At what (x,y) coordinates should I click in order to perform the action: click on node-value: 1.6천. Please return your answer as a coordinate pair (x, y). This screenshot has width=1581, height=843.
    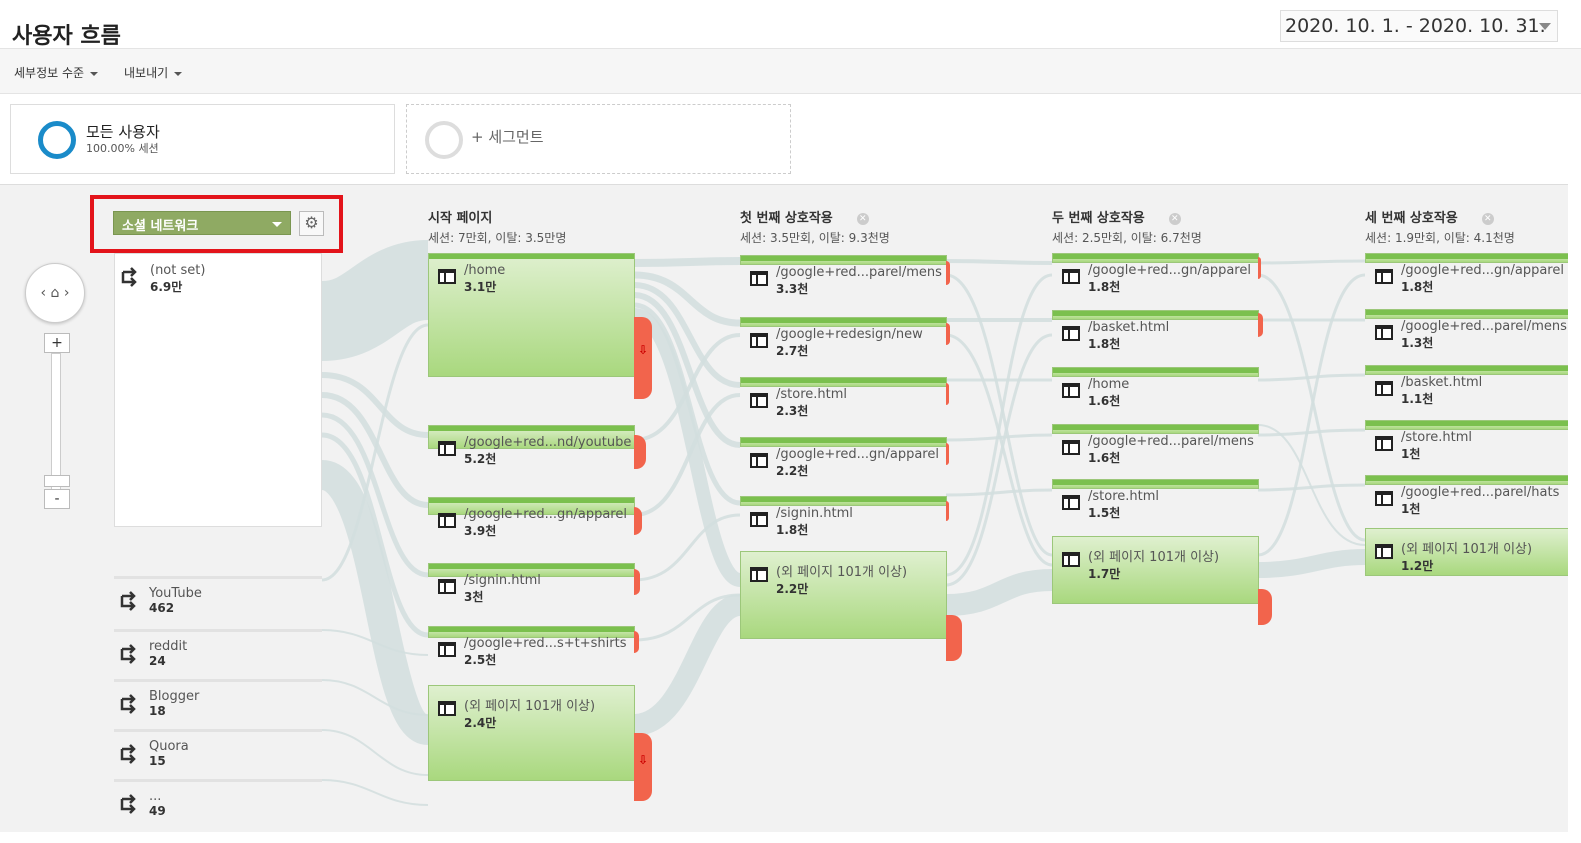
    Looking at the image, I should click on (1104, 401).